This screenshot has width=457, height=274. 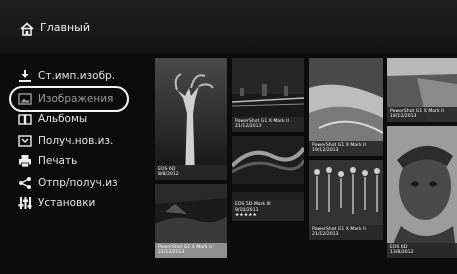 I want to click on images-icon, so click(x=25, y=99).